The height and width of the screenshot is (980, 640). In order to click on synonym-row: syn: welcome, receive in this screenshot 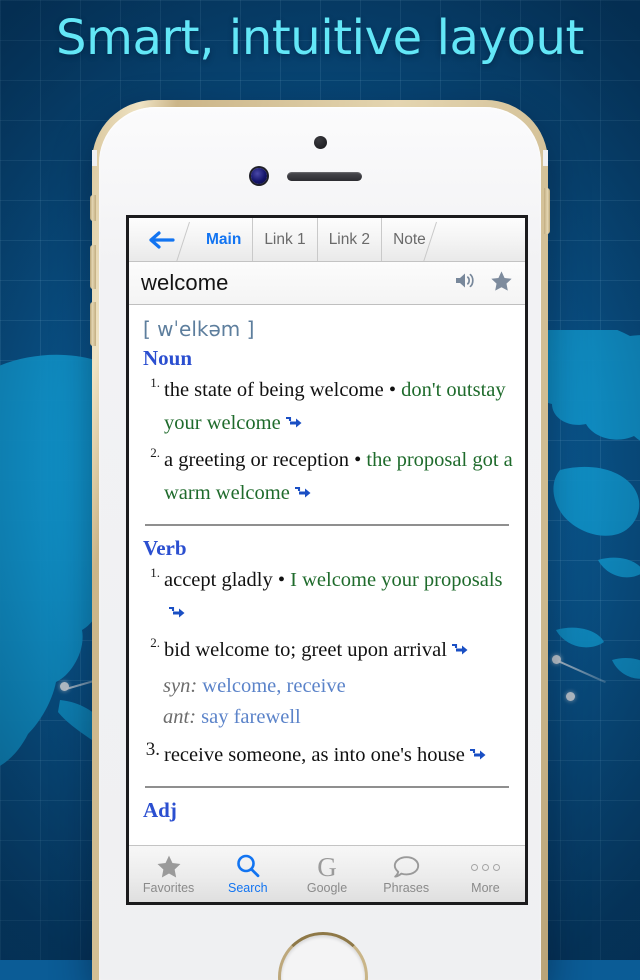, I will do `click(338, 686)`.